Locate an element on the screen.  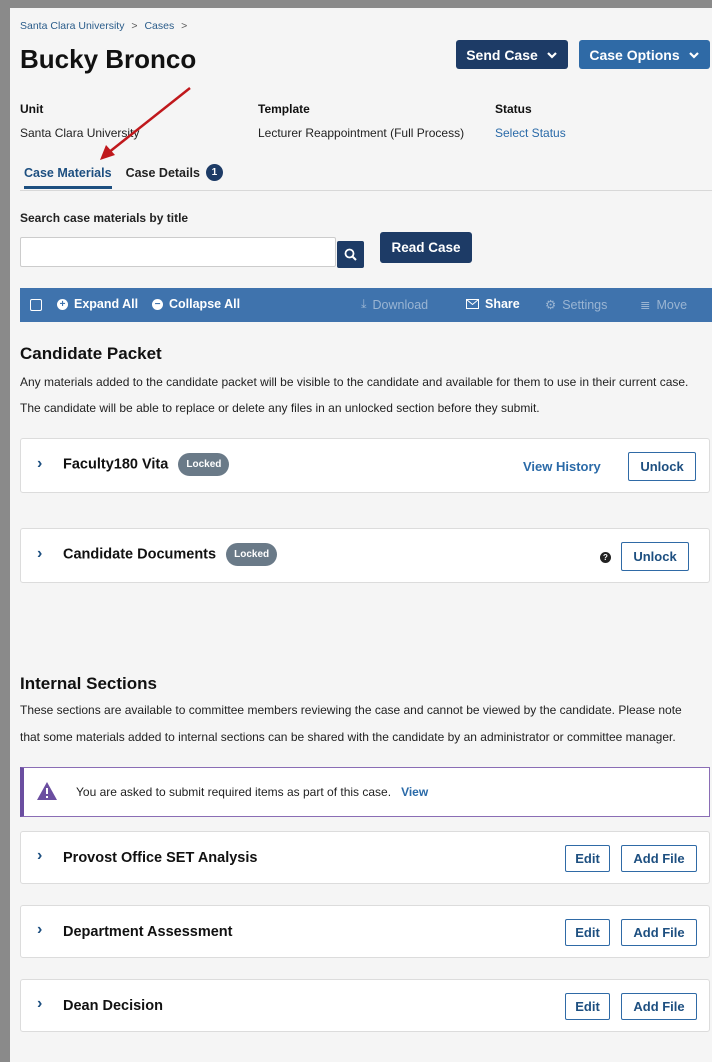
send-case-label: Send Case is located at coordinates (502, 54).